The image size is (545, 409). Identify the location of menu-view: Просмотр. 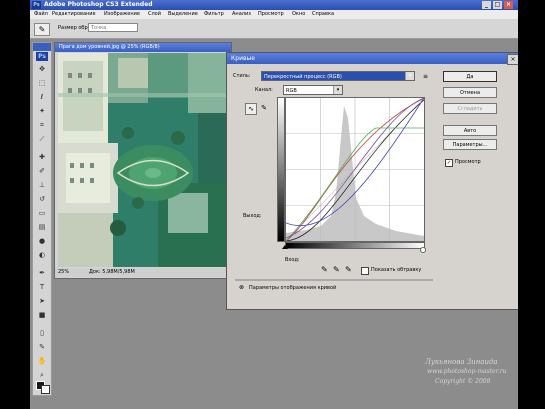
(271, 14).